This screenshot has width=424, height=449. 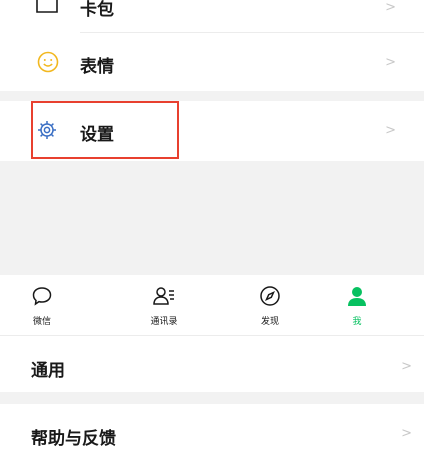 I want to click on tab-me: 我, so click(x=357, y=304).